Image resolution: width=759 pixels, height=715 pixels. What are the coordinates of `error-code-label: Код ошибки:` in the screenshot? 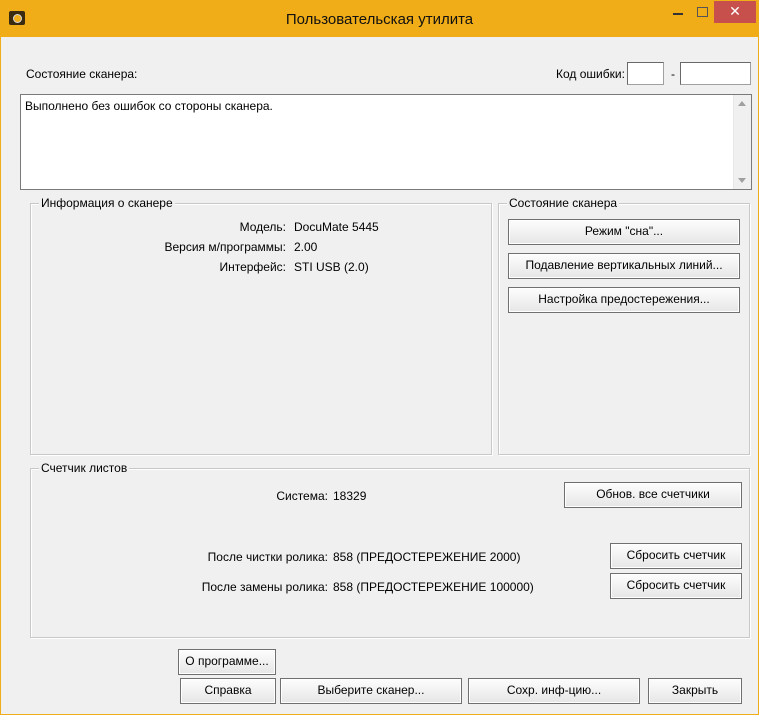 It's located at (590, 74).